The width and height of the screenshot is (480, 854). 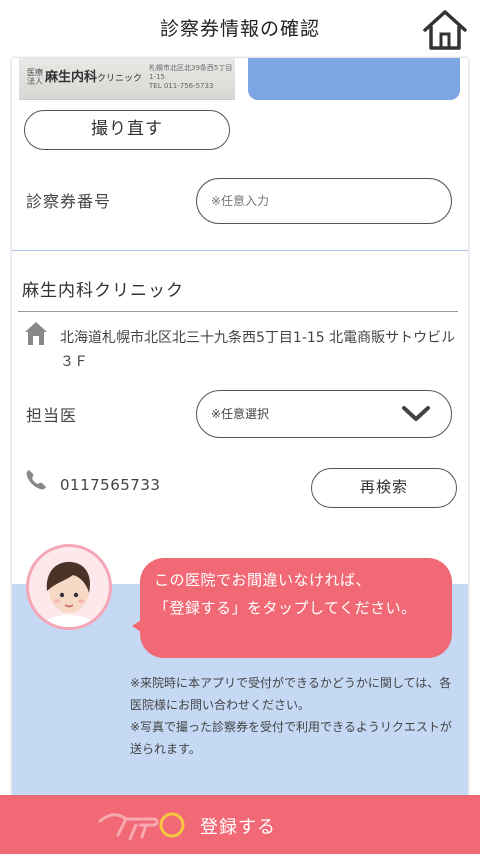 I want to click on card-number-input, so click(x=324, y=201).